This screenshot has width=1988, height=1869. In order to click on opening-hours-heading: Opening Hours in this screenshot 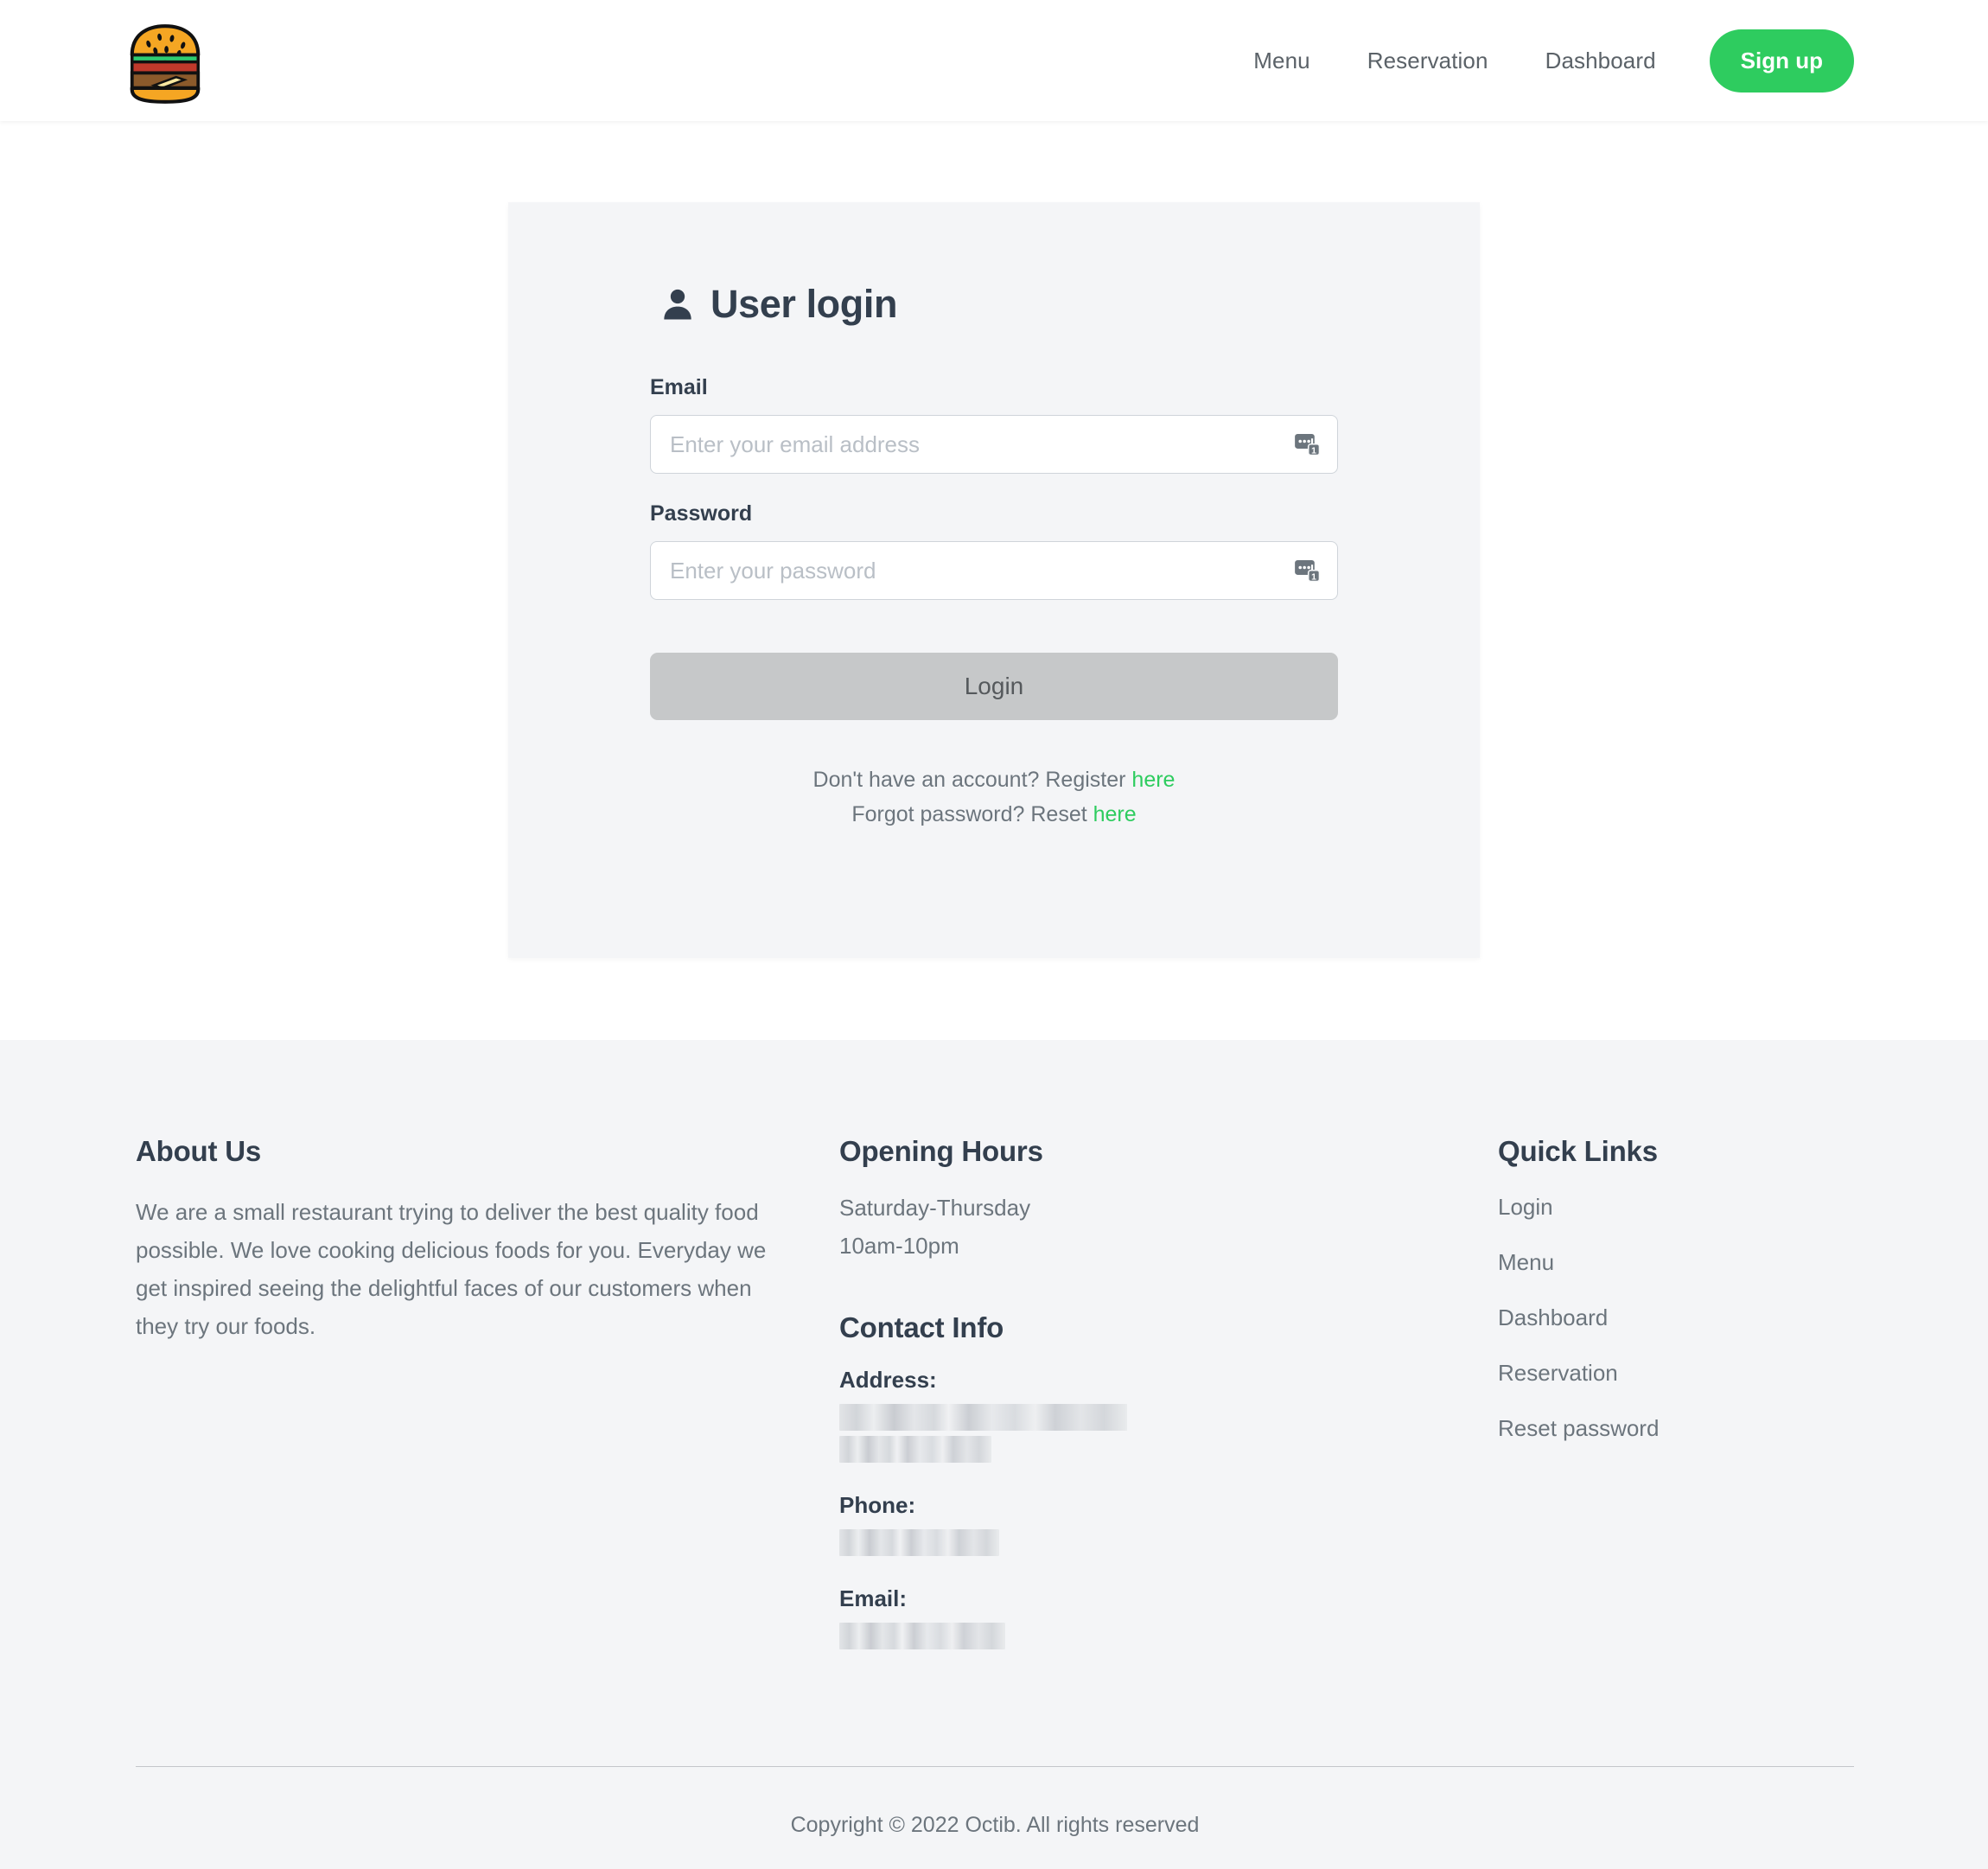, I will do `click(941, 1151)`.